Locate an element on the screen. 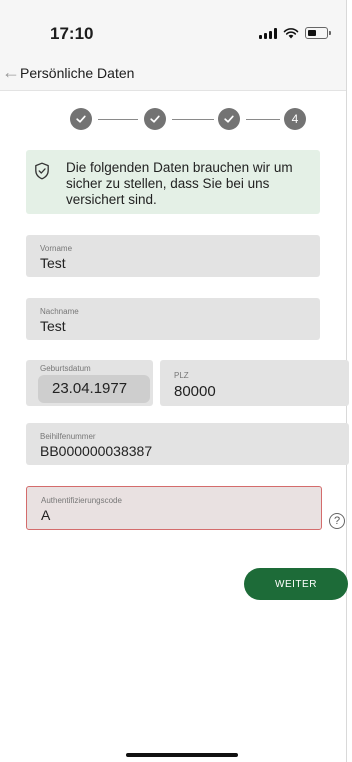  plz-value: 80000 is located at coordinates (195, 391).